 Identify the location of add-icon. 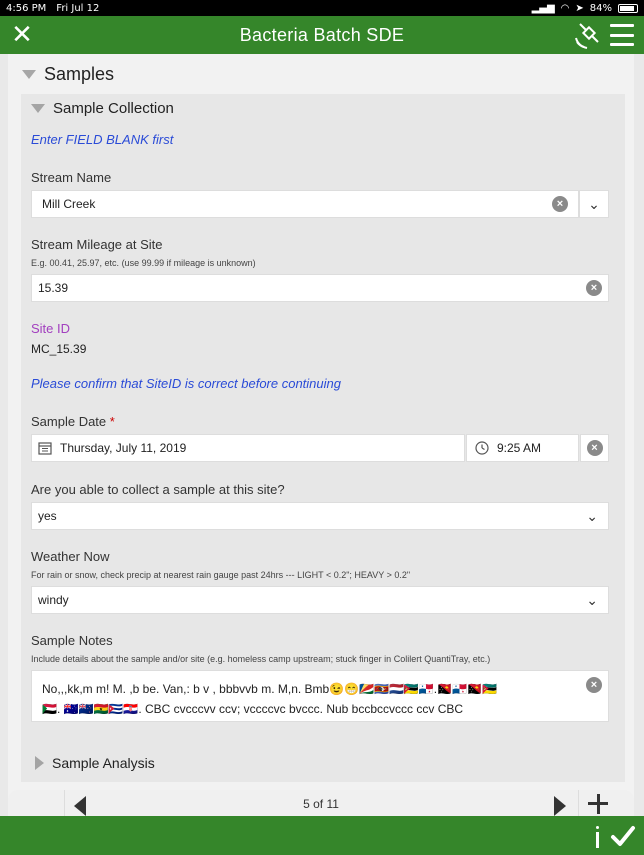
(598, 804).